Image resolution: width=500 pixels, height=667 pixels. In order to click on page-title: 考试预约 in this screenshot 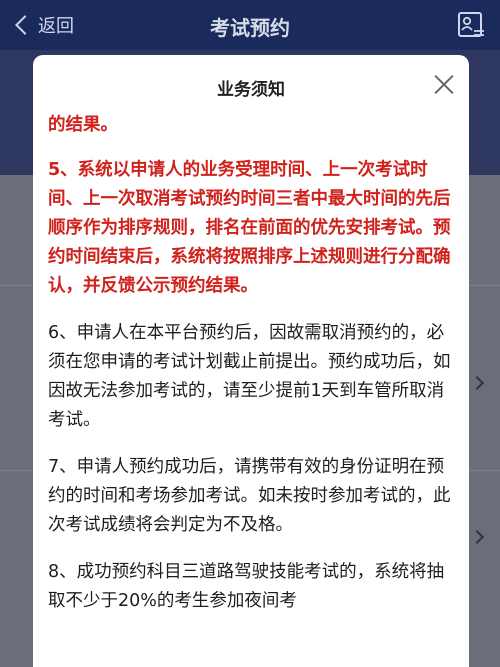, I will do `click(250, 28)`.